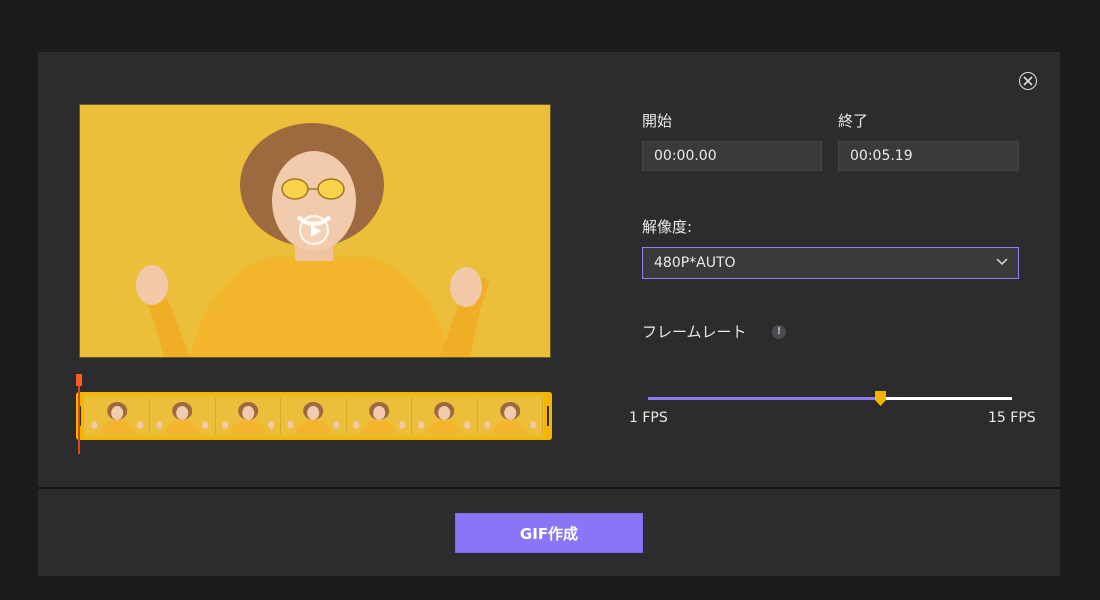  What do you see at coordinates (928, 156) in the screenshot?
I see `end-time-field: 00:05.19` at bounding box center [928, 156].